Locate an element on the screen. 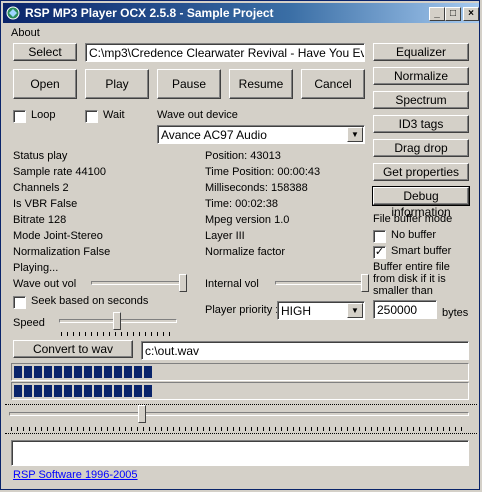 This screenshot has height=492, width=482. seek-based-checkbox is located at coordinates (19, 302).